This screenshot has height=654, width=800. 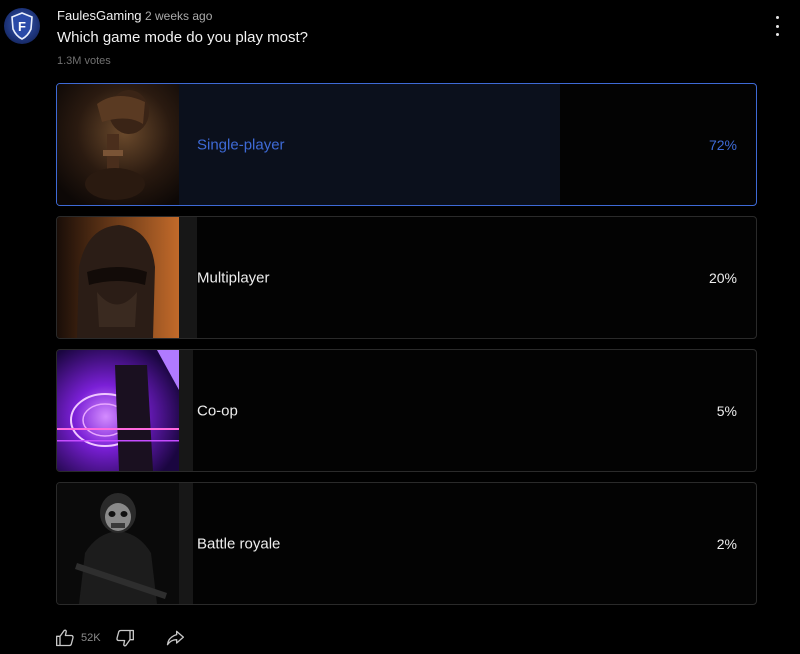 What do you see at coordinates (178, 16) in the screenshot?
I see `post-timestamp: 2 weeks ago` at bounding box center [178, 16].